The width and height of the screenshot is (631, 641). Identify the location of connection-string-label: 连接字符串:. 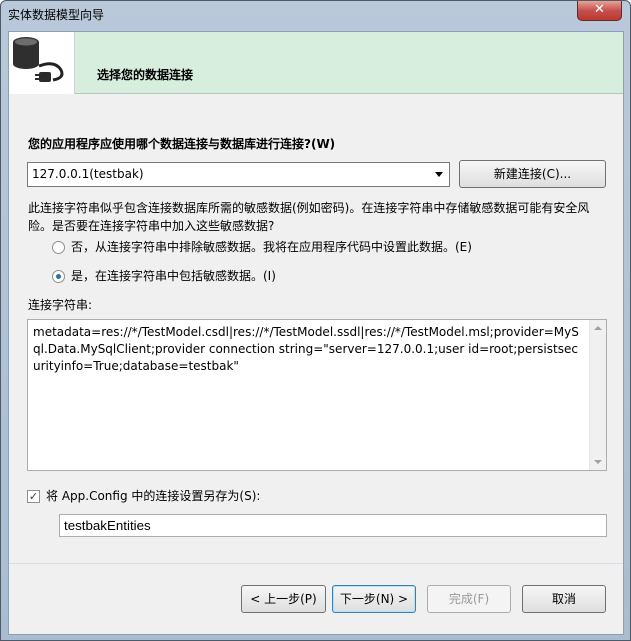
(60, 305).